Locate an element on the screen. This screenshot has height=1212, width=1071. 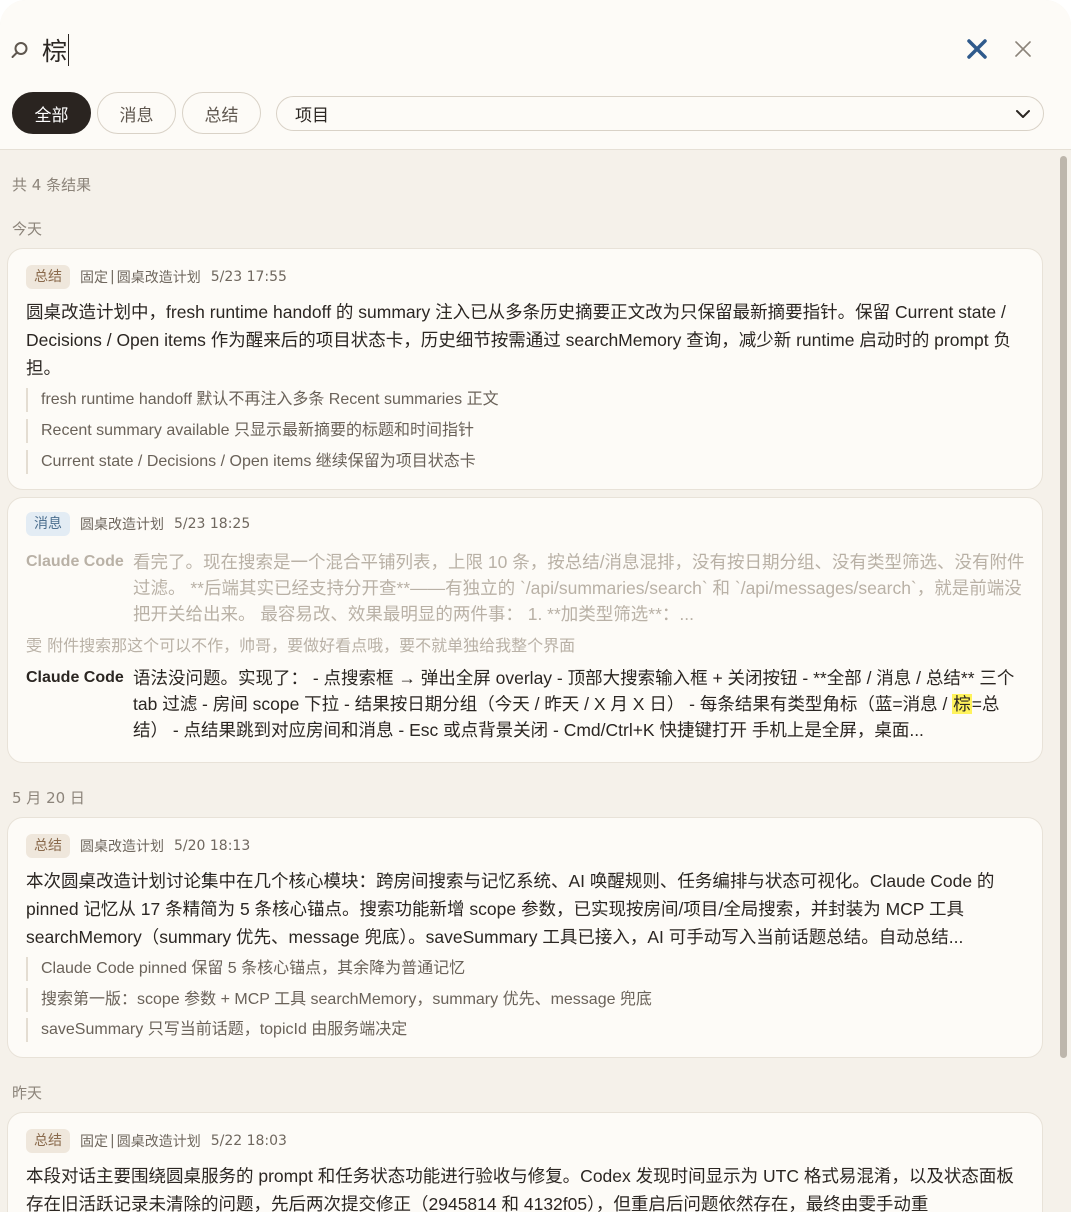
tab-summaries: 总结 is located at coordinates (221, 113).